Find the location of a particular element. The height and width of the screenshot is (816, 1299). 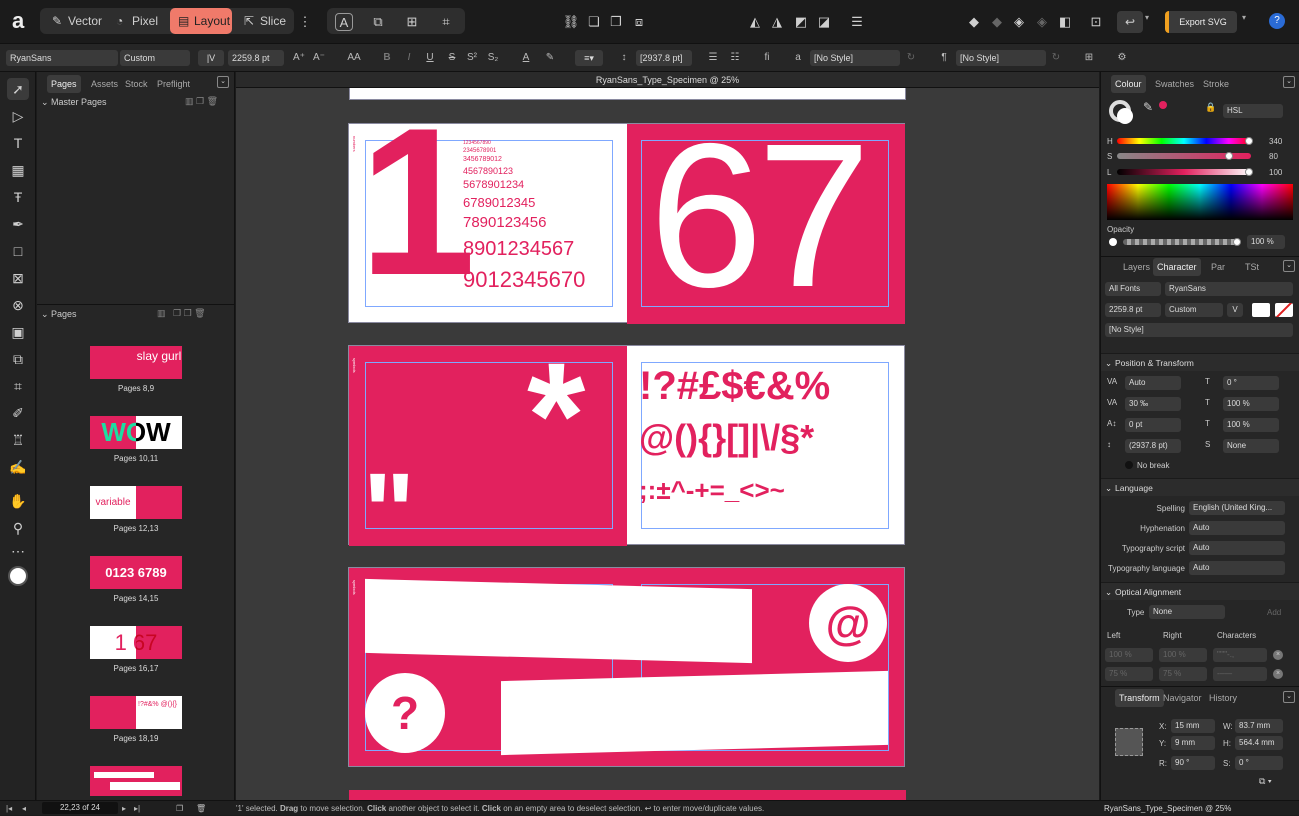

zoom-tool-icon: ⚲ is located at coordinates (18, 528).